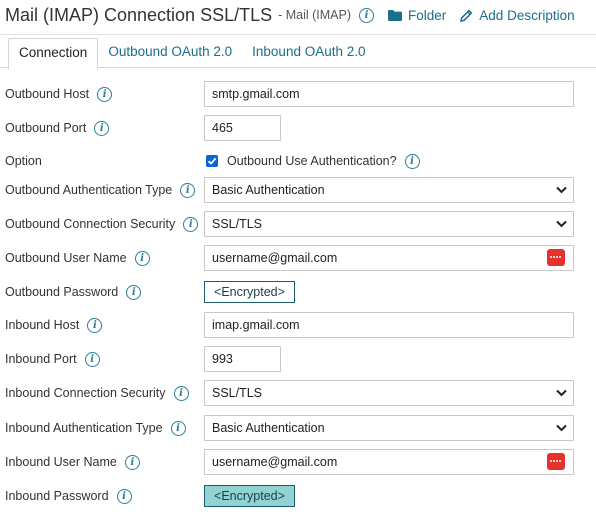  Describe the element at coordinates (389, 224) in the screenshot. I see `outbound-security-select: SSL/TLS` at that location.